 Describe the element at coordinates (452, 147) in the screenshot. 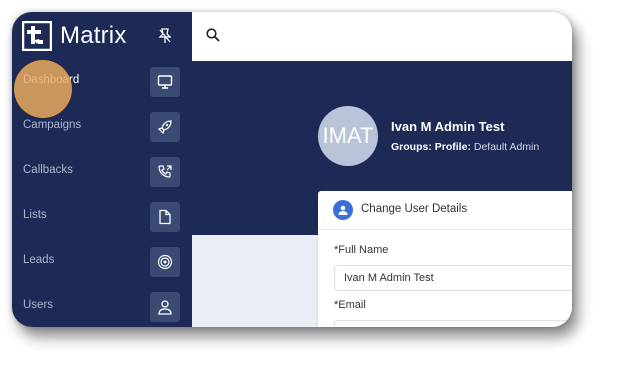

I see `profile-label: Profile:` at that location.